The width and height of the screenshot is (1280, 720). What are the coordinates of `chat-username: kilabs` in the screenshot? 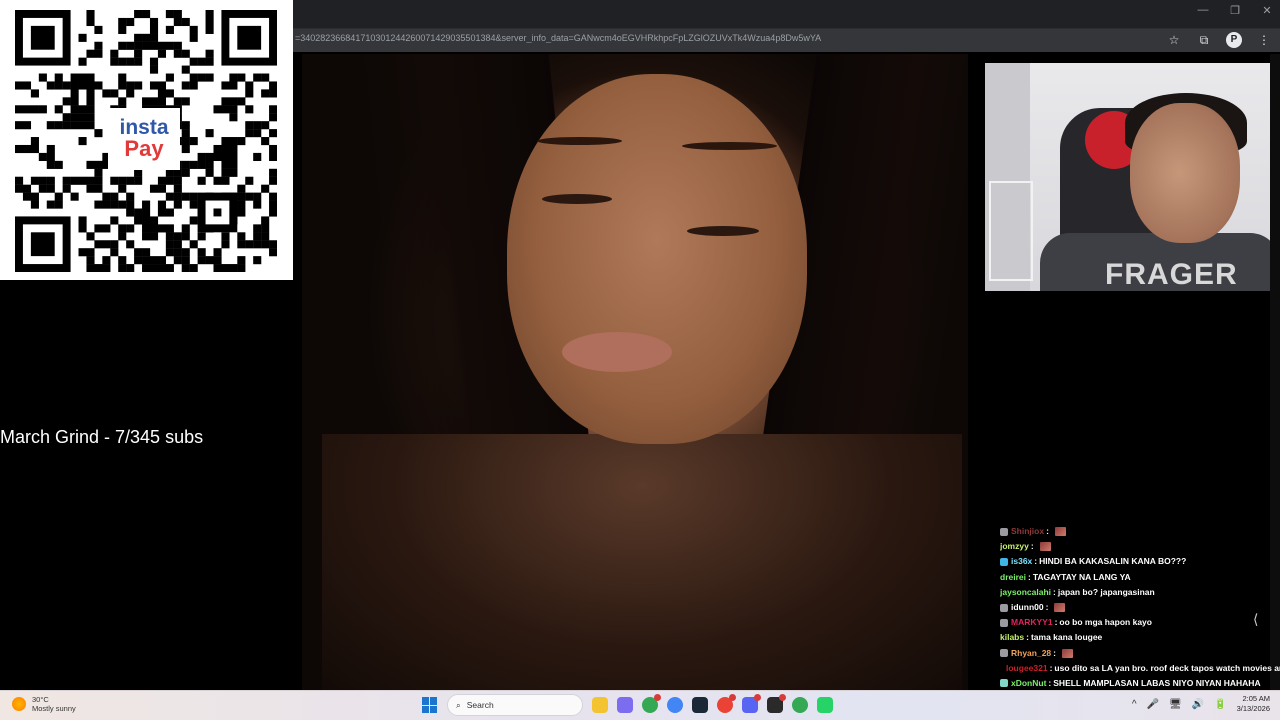 It's located at (1012, 637).